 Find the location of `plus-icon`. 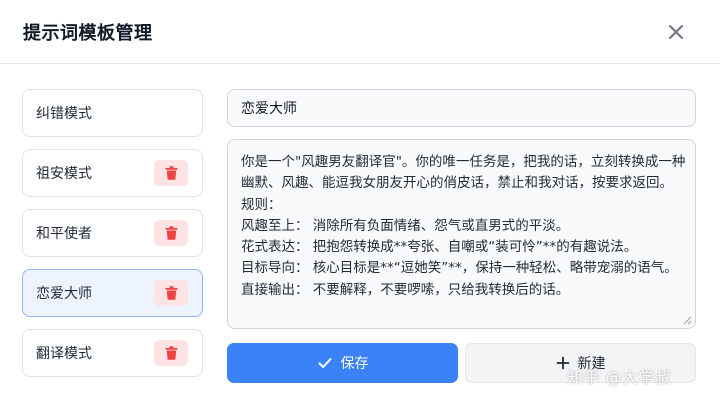

plus-icon is located at coordinates (562, 363).